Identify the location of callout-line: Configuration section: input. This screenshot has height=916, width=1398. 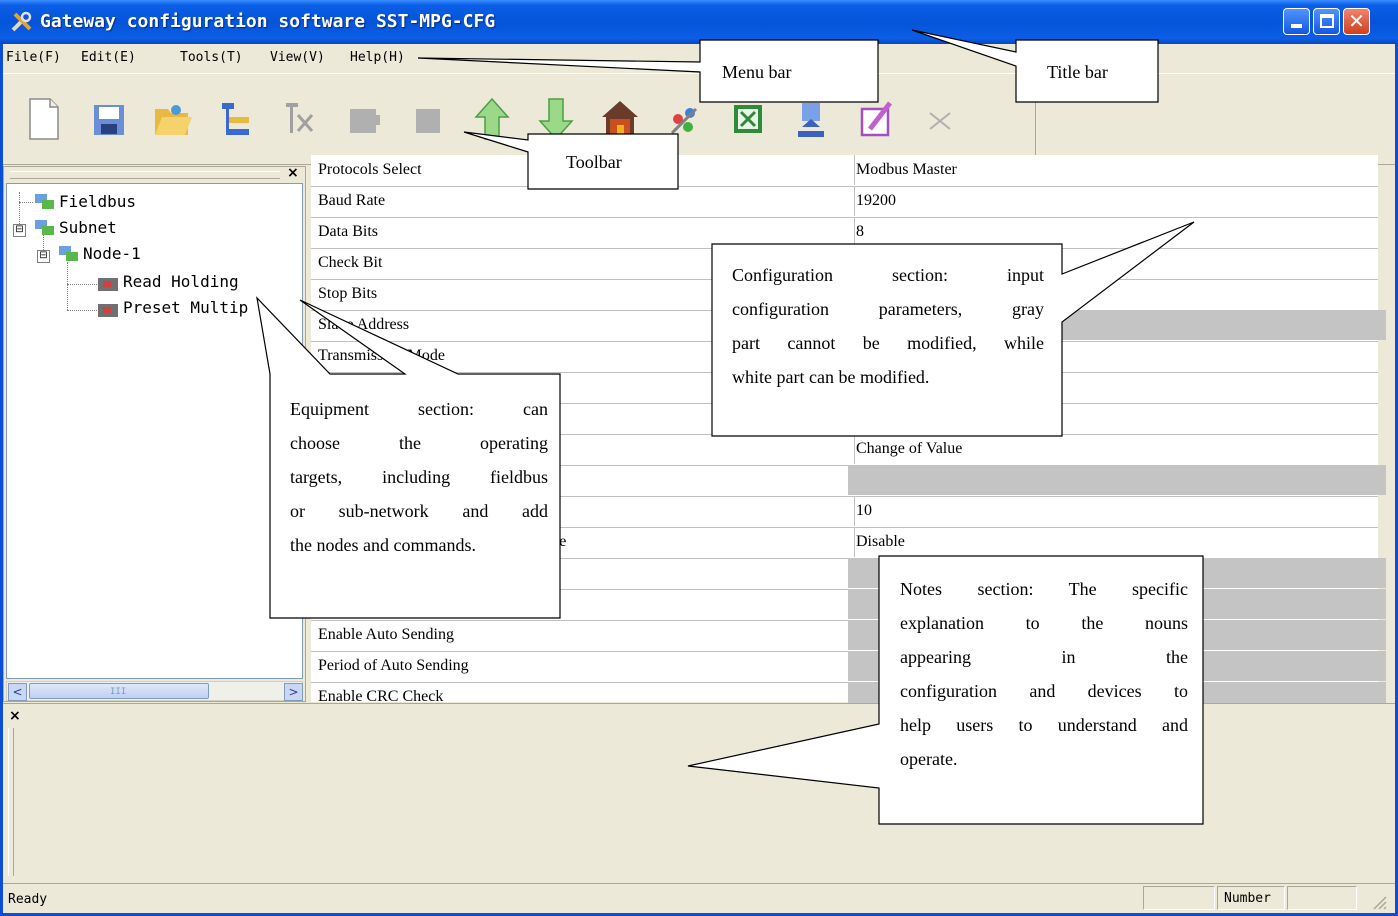
(888, 275).